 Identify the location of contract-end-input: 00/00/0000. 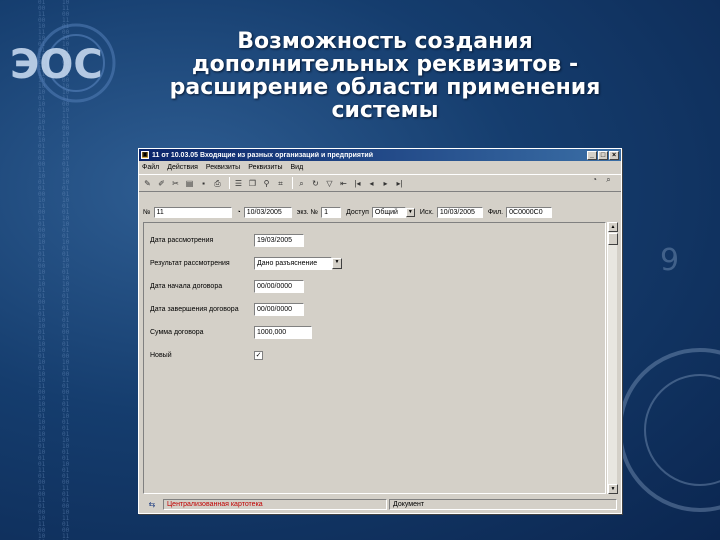
(279, 309).